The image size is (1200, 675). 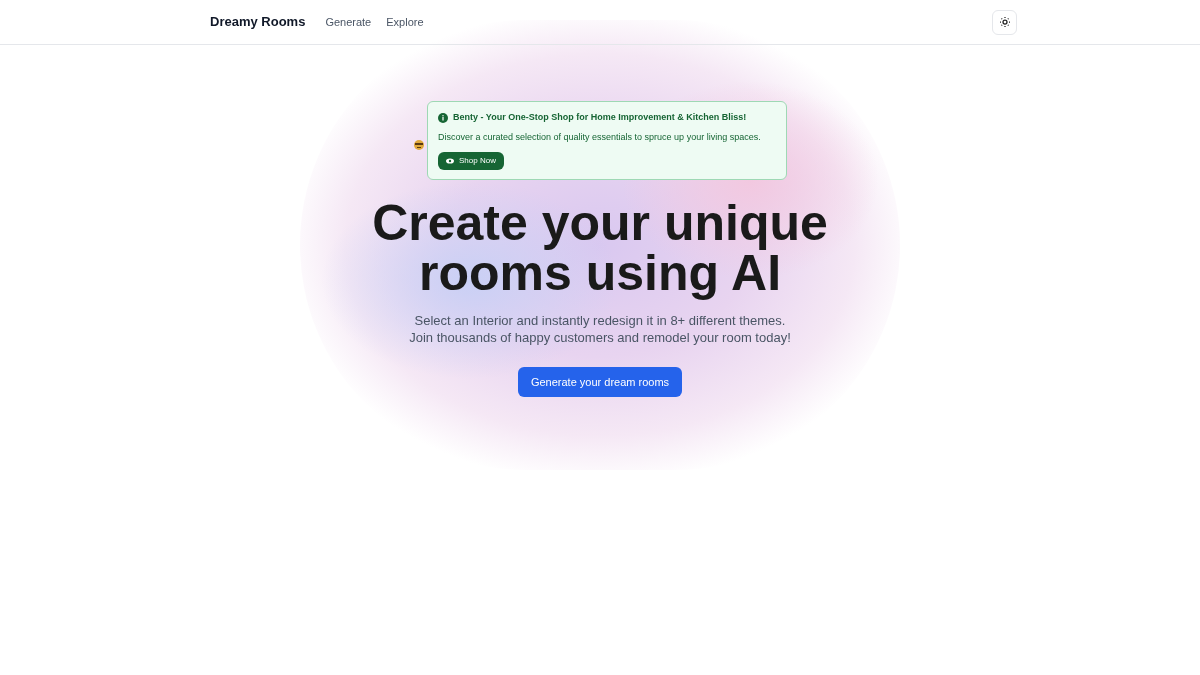 What do you see at coordinates (419, 144) in the screenshot?
I see `emoji-face-icon` at bounding box center [419, 144].